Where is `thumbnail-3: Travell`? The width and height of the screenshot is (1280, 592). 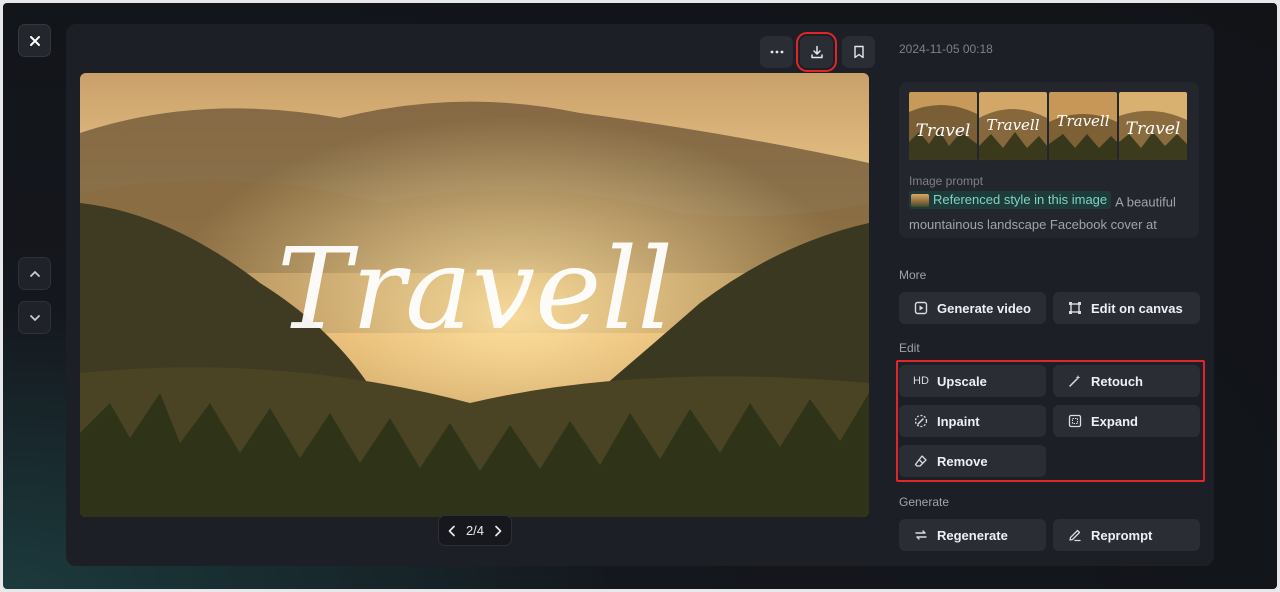
thumbnail-3: Travell is located at coordinates (1083, 126).